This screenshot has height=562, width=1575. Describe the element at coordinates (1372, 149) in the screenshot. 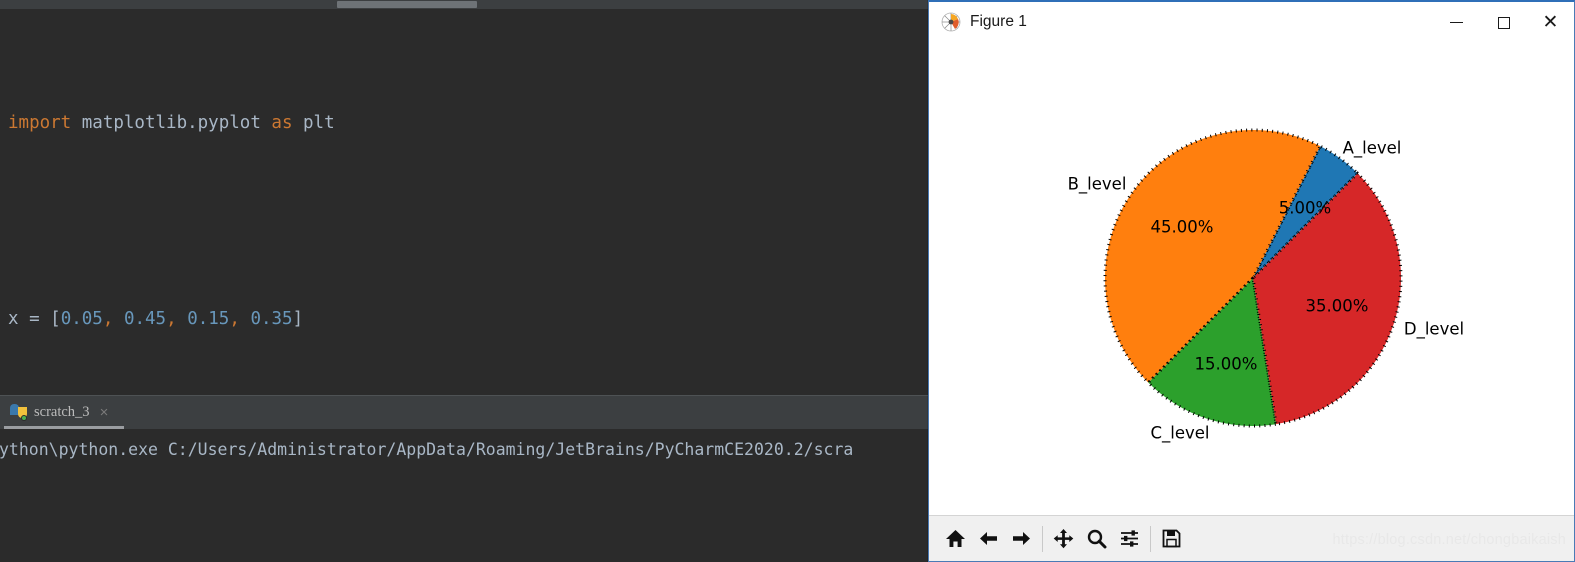

I see `pie-category-label: A_level` at that location.